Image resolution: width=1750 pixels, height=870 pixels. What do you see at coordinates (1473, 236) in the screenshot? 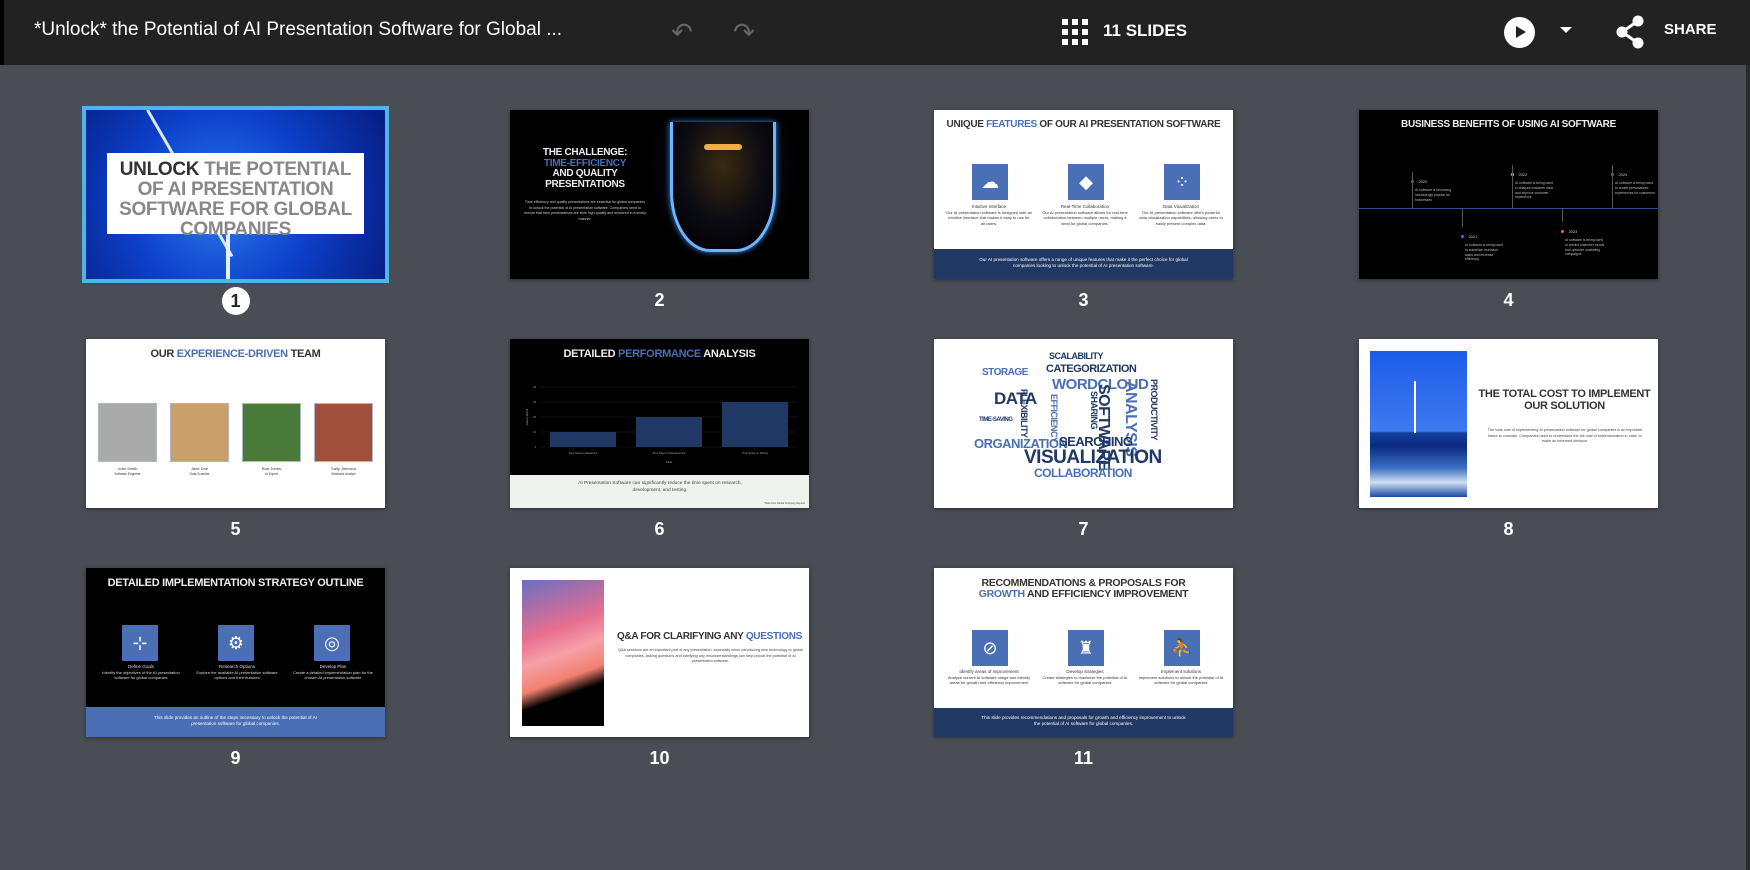
I see `timeline-year: 2021` at bounding box center [1473, 236].